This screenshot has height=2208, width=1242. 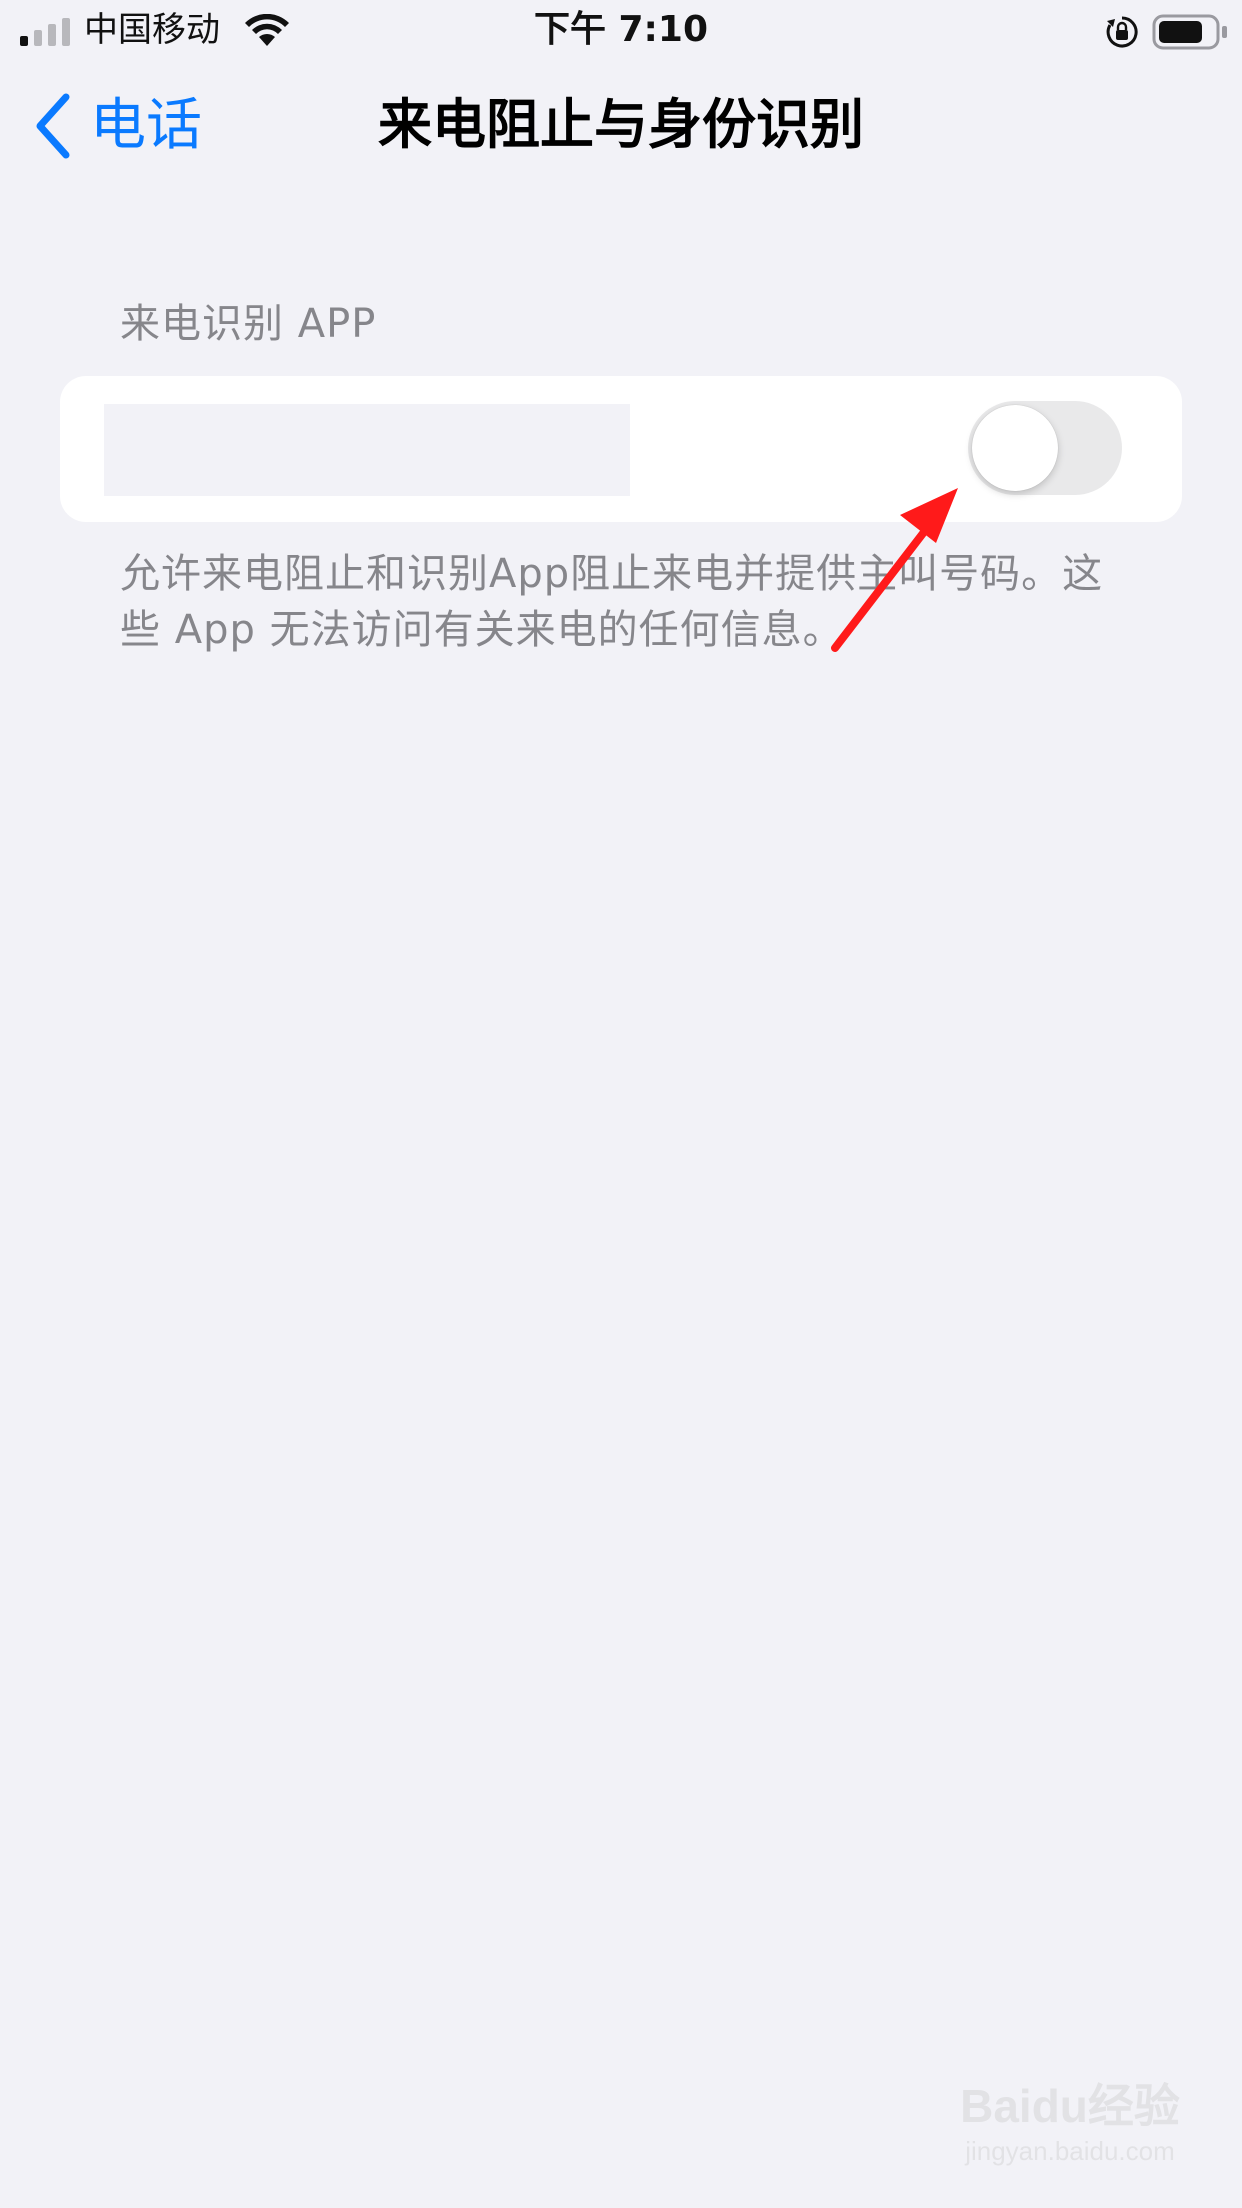 I want to click on watermark-brand: Baidu经验, so click(x=1070, y=2106).